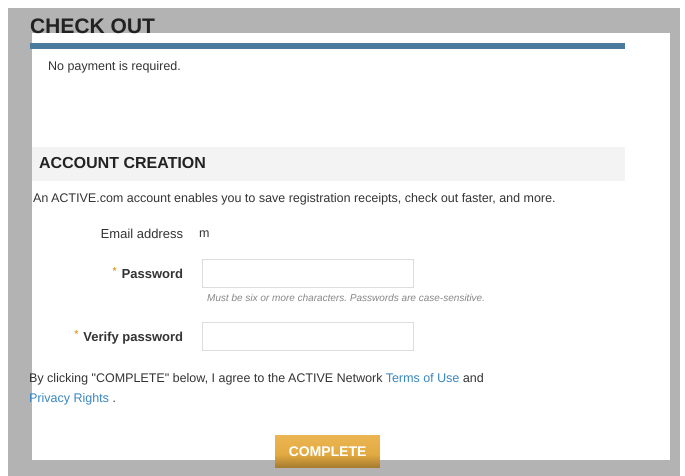 The width and height of the screenshot is (685, 476). Describe the element at coordinates (147, 273) in the screenshot. I see `field-label: * Password` at that location.